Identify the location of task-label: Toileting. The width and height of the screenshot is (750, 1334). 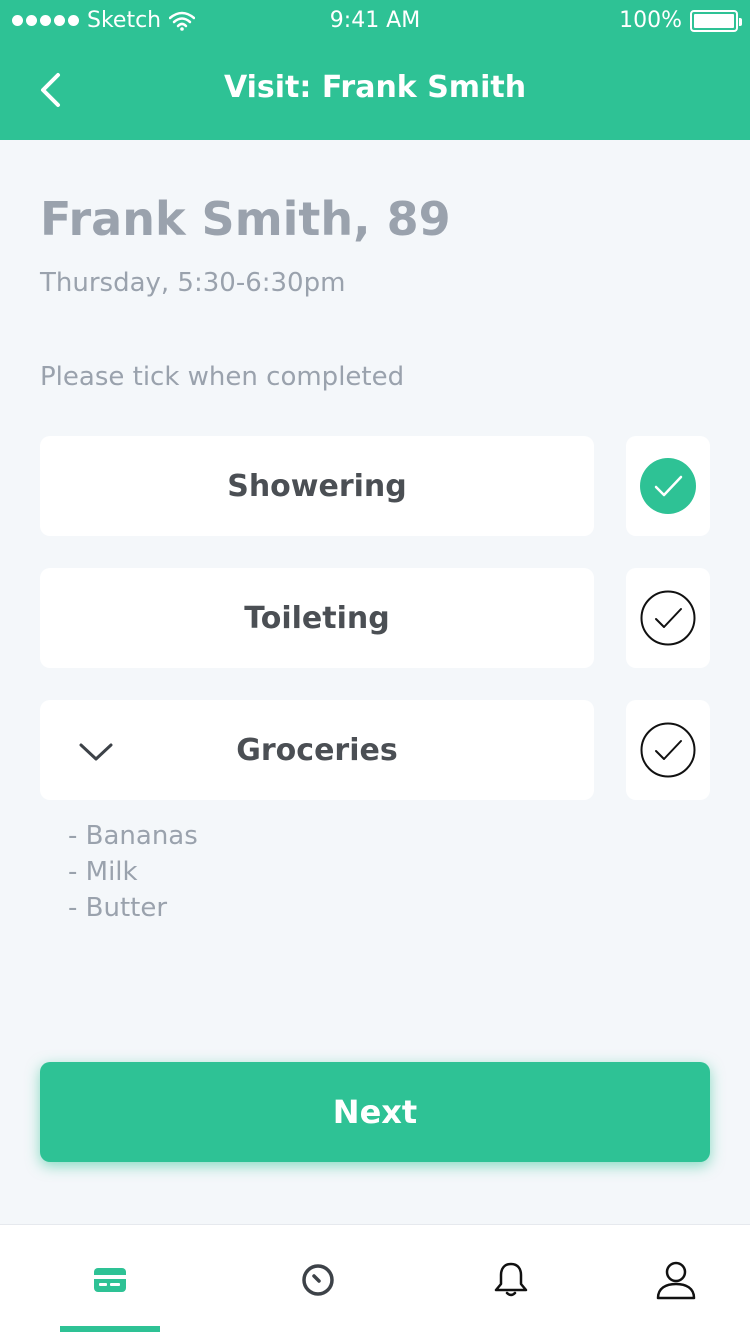
(317, 618).